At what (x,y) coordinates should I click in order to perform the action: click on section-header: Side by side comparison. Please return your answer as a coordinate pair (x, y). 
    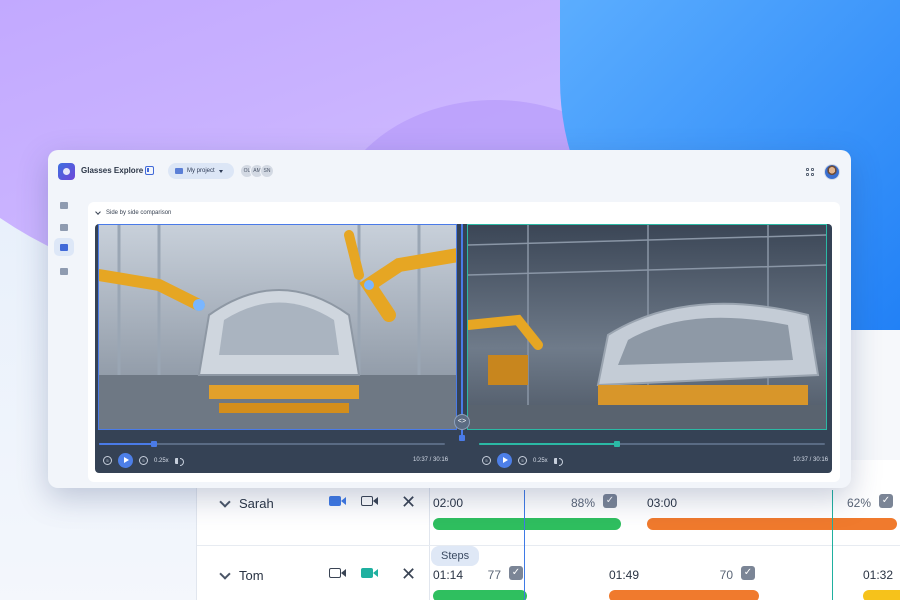
    Looking at the image, I should click on (133, 212).